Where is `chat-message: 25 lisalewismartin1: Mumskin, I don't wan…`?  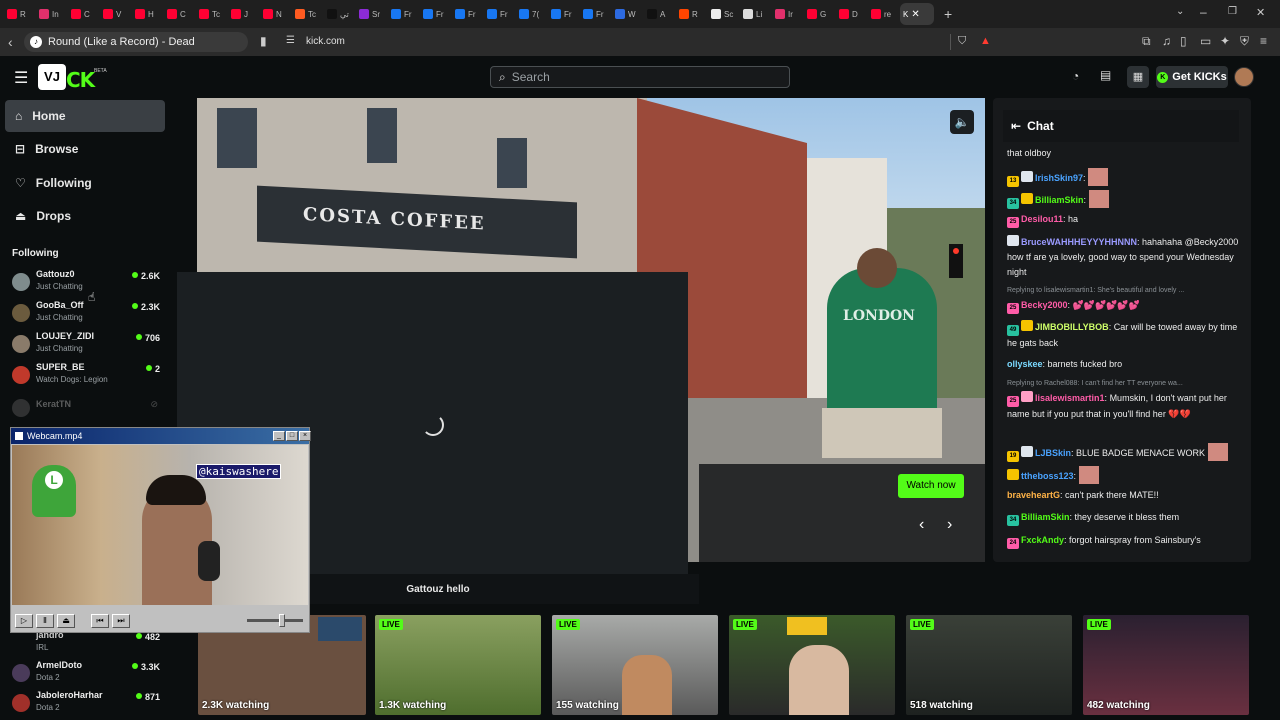
chat-message: 25 lisalewismartin1: Mumskin, I don't wan… is located at coordinates (1117, 405).